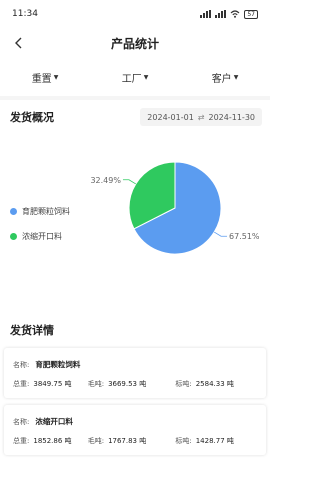 The image size is (320, 480). Describe the element at coordinates (13, 236) in the screenshot. I see `legend-dot-green` at that location.